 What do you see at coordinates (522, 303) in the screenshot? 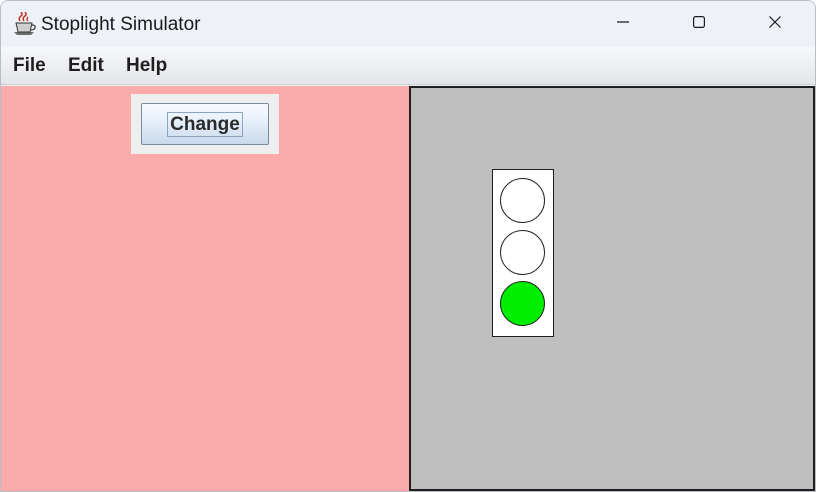
I see `stoplight-lamp-bottom` at bounding box center [522, 303].